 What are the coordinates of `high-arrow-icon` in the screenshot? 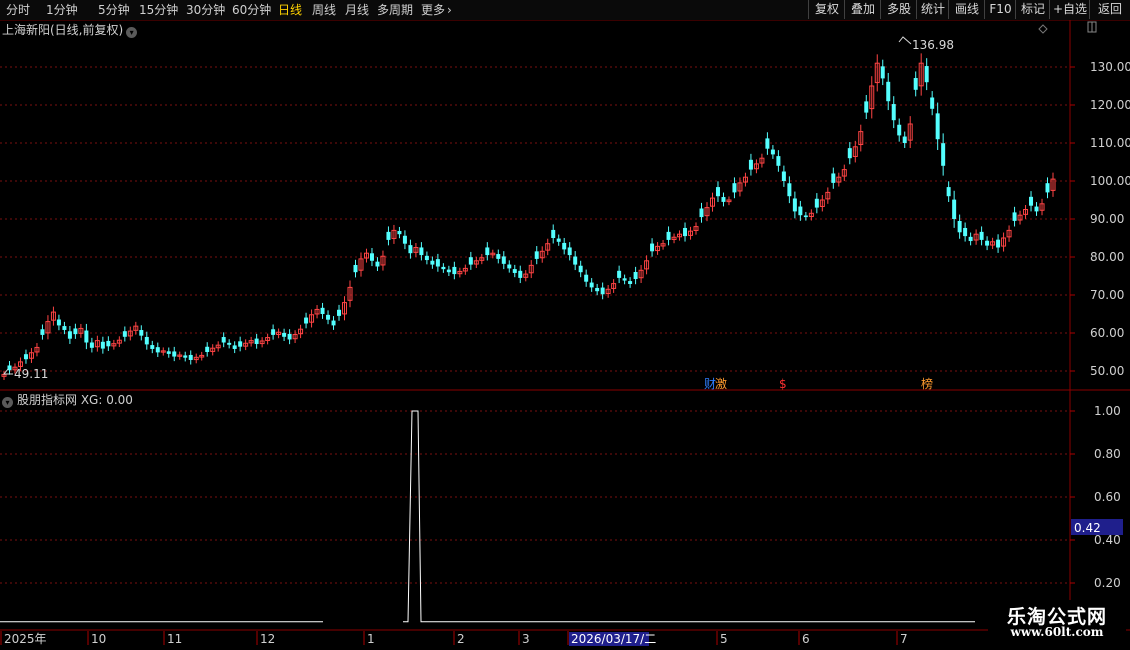 It's located at (905, 40).